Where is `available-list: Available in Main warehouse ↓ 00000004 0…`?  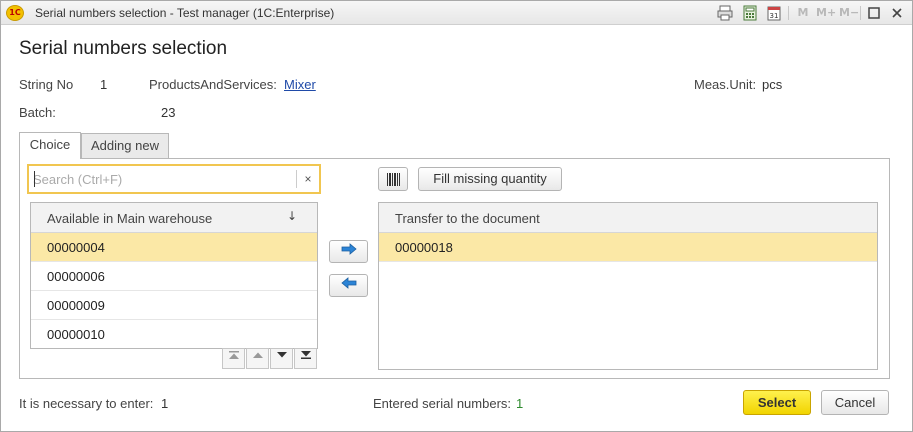 available-list: Available in Main warehouse ↓ 00000004 0… is located at coordinates (174, 275).